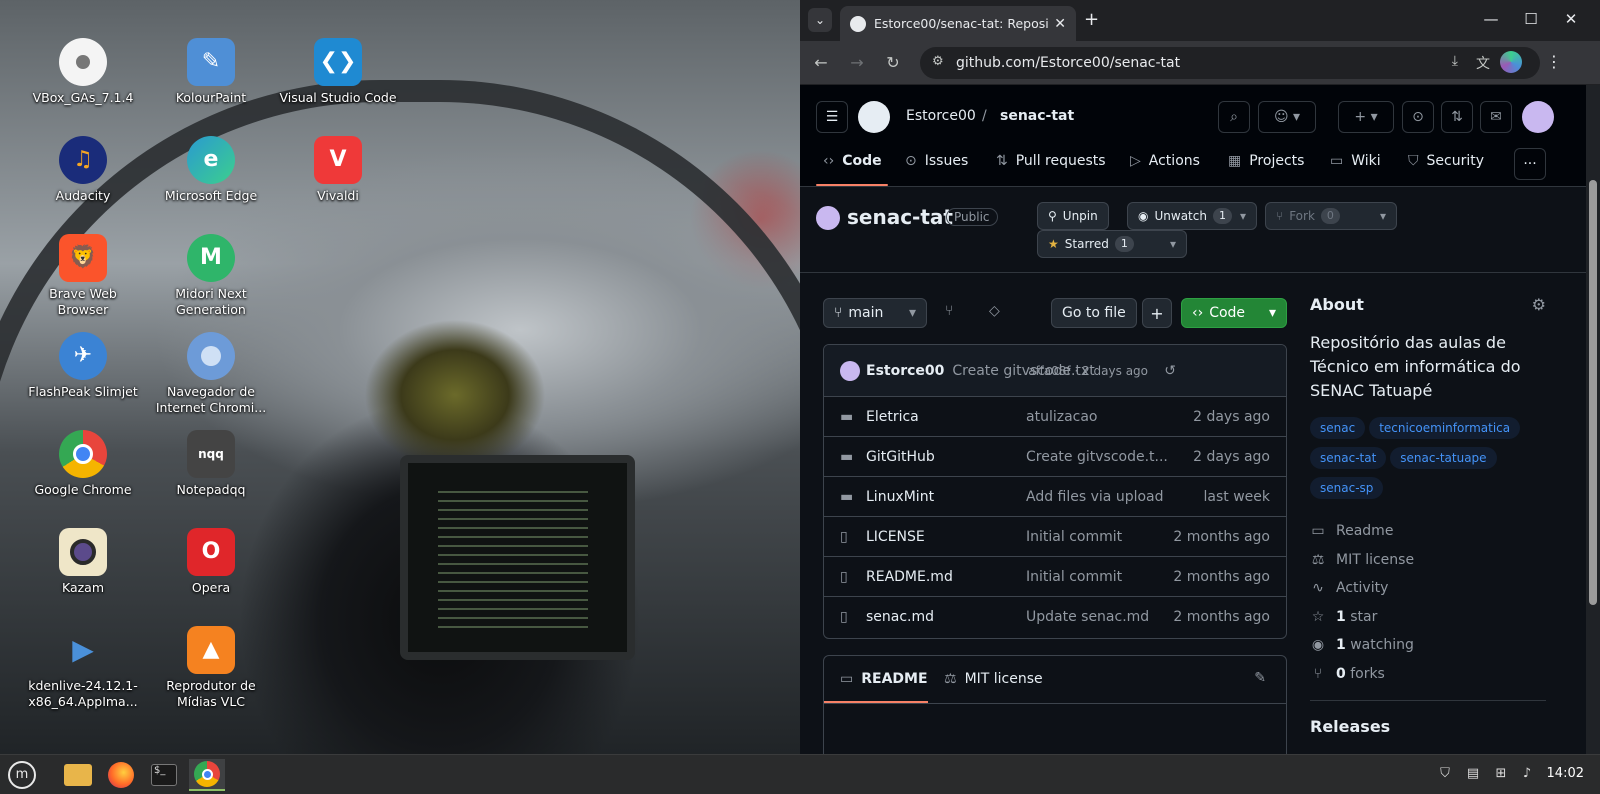 This screenshot has height=794, width=1600. What do you see at coordinates (1527, 775) in the screenshot?
I see `volume-icon: ♪` at bounding box center [1527, 775].